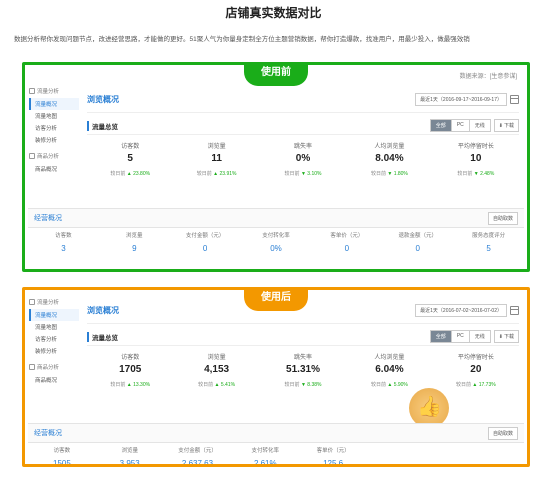  Describe the element at coordinates (461, 310) in the screenshot. I see `date-range: 最近1天（2016-07-02~2016-07-02）` at that location.